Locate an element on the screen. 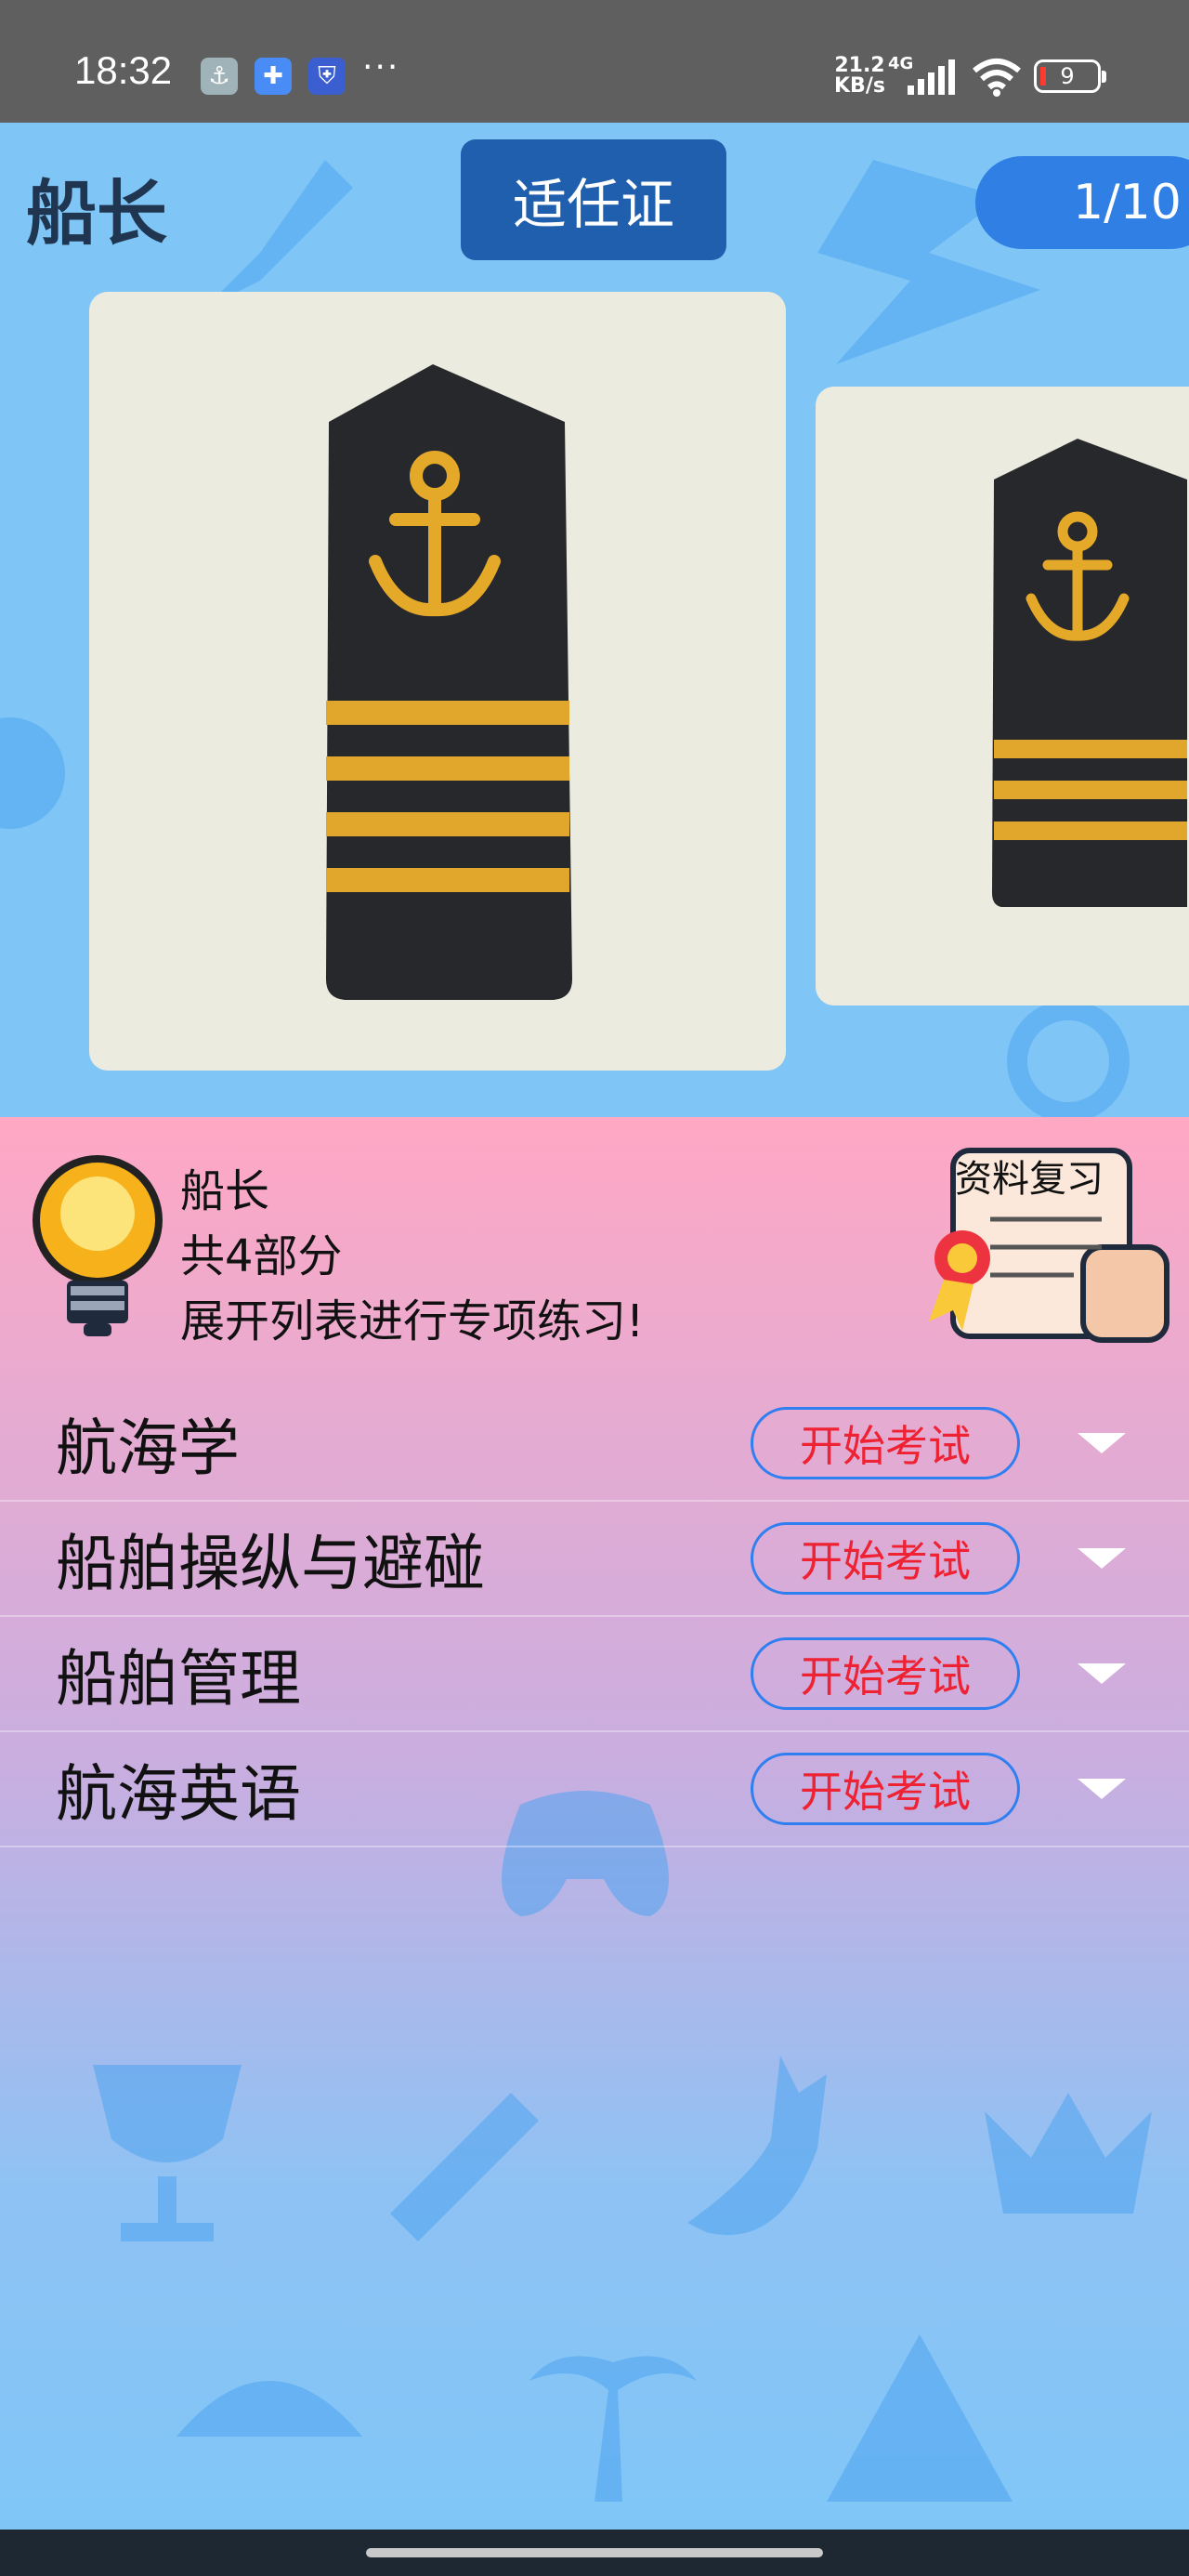  subject-name: 船舶操纵与避碰 is located at coordinates (270, 1563).